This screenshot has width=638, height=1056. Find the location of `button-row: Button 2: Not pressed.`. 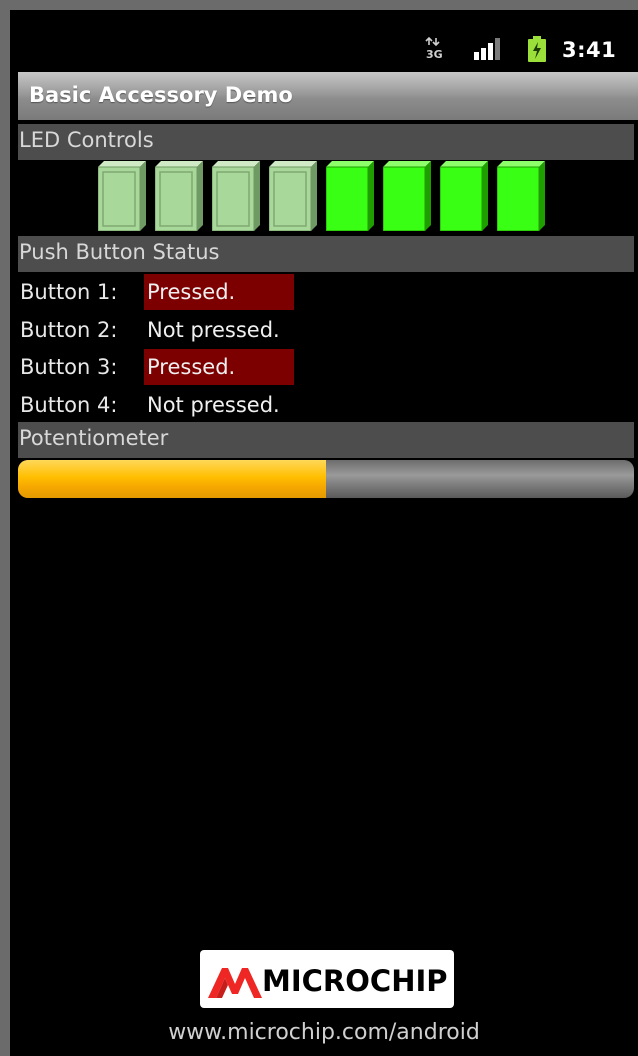

button-row: Button 2: Not pressed. is located at coordinates (218, 330).